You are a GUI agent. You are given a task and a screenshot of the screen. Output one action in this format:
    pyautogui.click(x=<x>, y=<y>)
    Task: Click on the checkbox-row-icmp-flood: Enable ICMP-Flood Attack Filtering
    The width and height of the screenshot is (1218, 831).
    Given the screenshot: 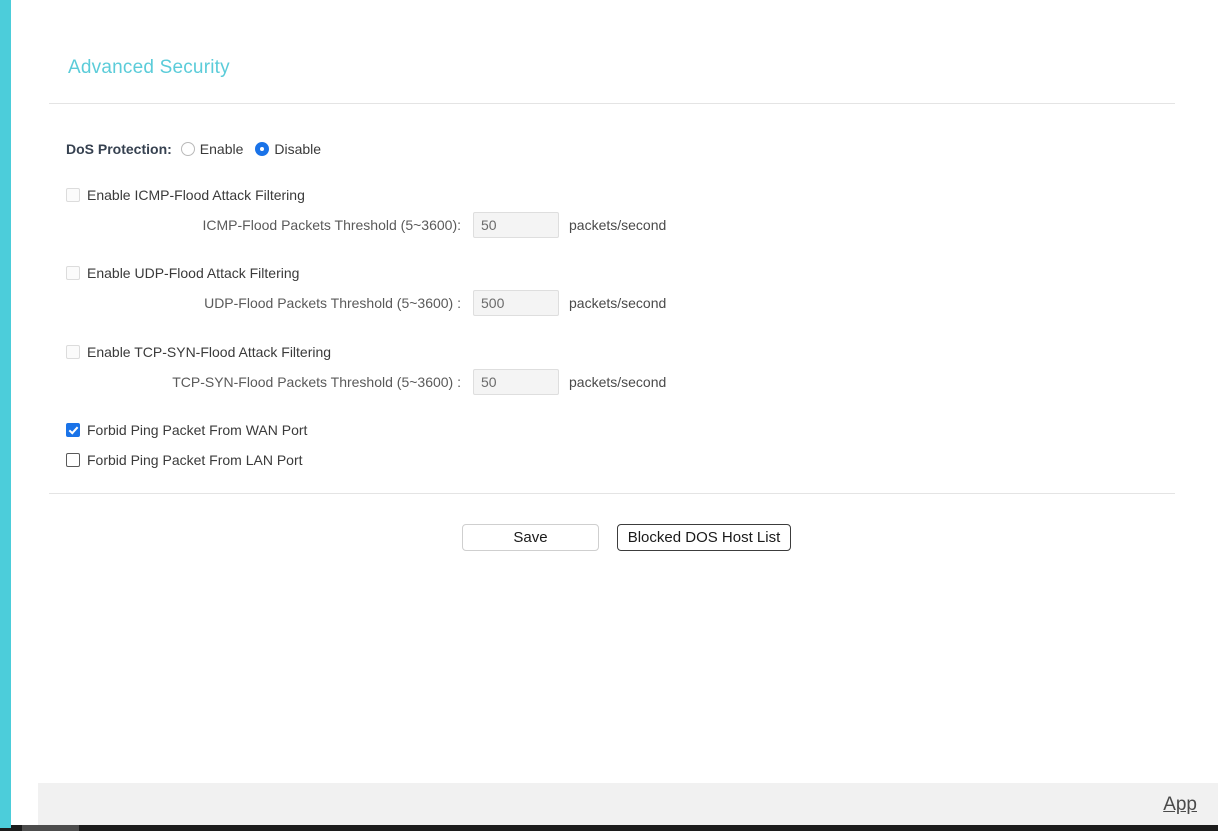 What is the action you would take?
    pyautogui.click(x=185, y=195)
    